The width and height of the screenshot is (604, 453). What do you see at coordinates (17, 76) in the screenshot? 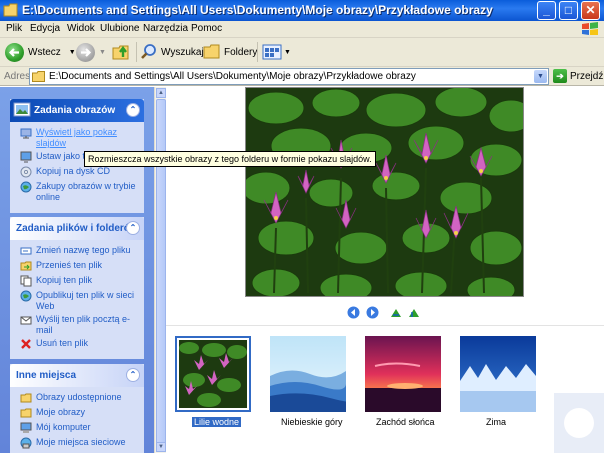
I see `address-label: Adres` at bounding box center [17, 76].